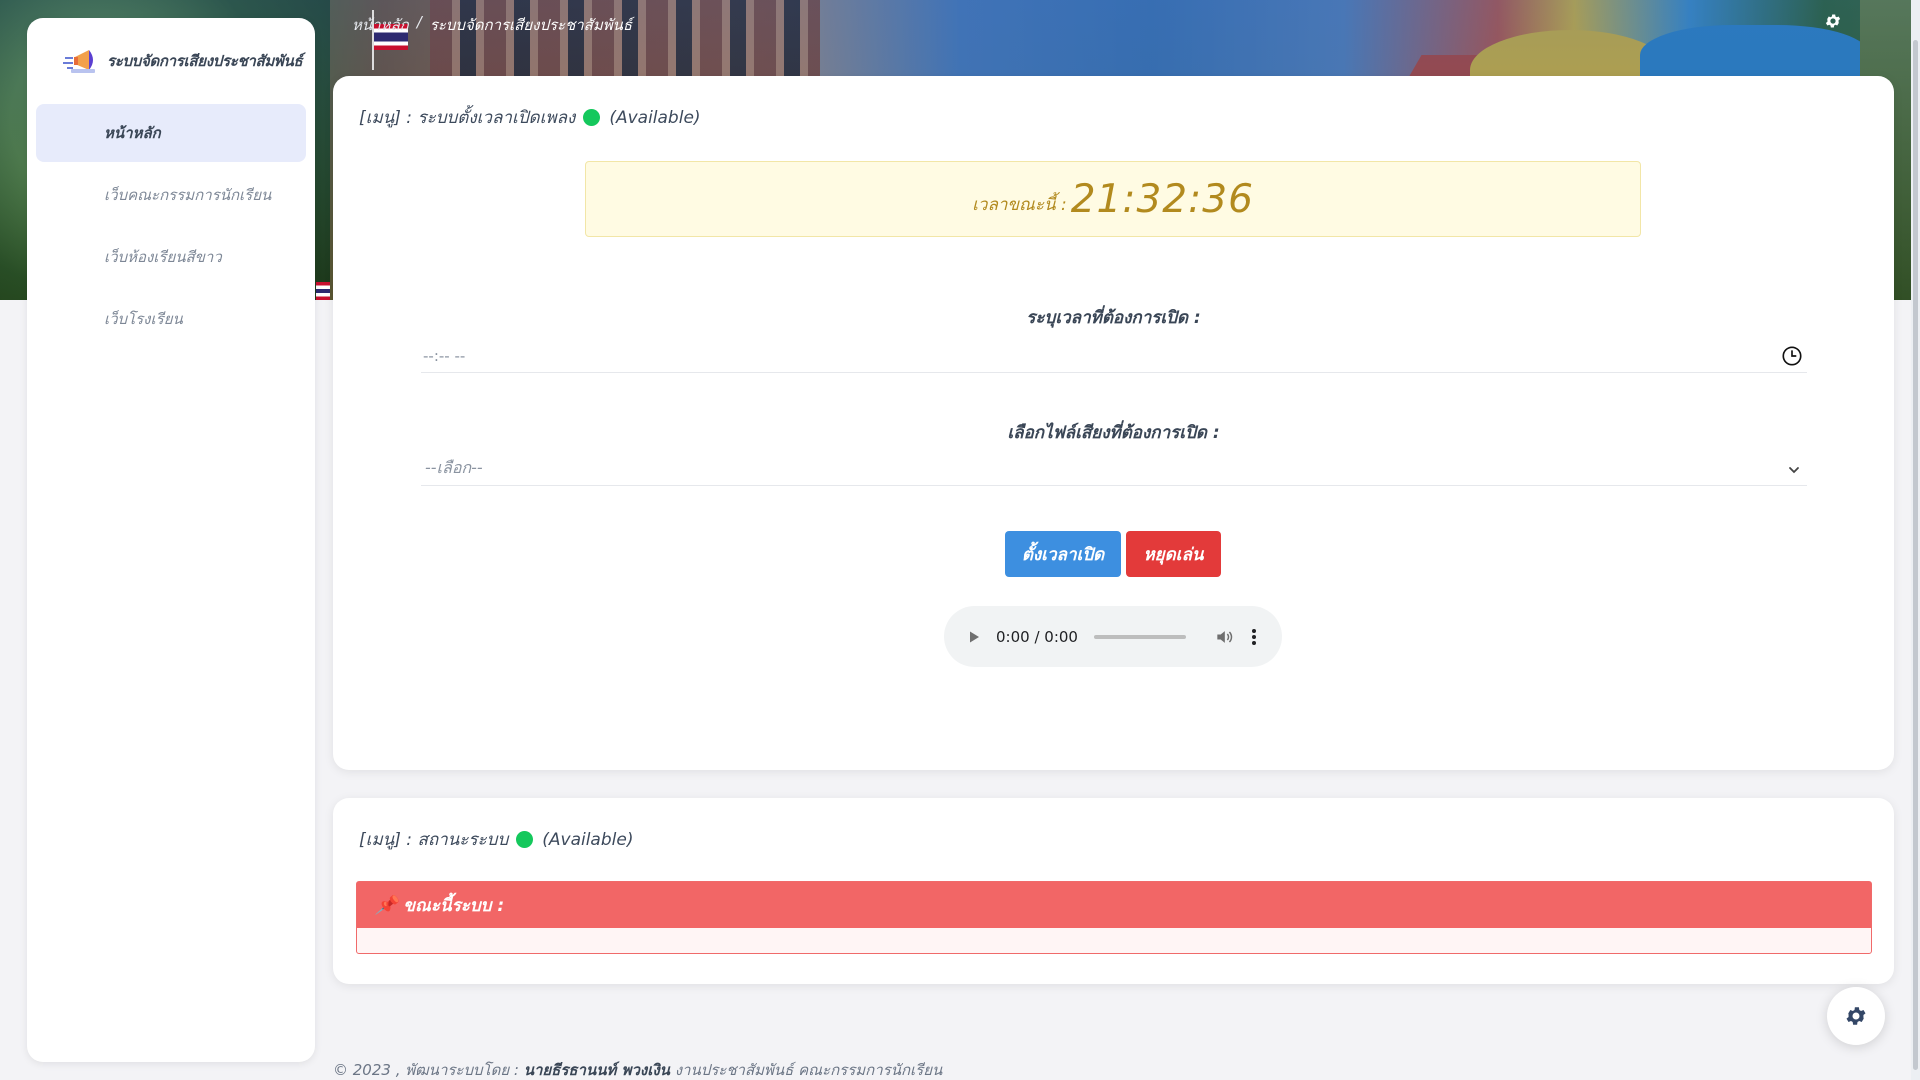  Describe the element at coordinates (808, 1070) in the screenshot. I see `footer-suffix: งานประชาสัมพันธ์ คณะกรรมการนักเรียน` at that location.